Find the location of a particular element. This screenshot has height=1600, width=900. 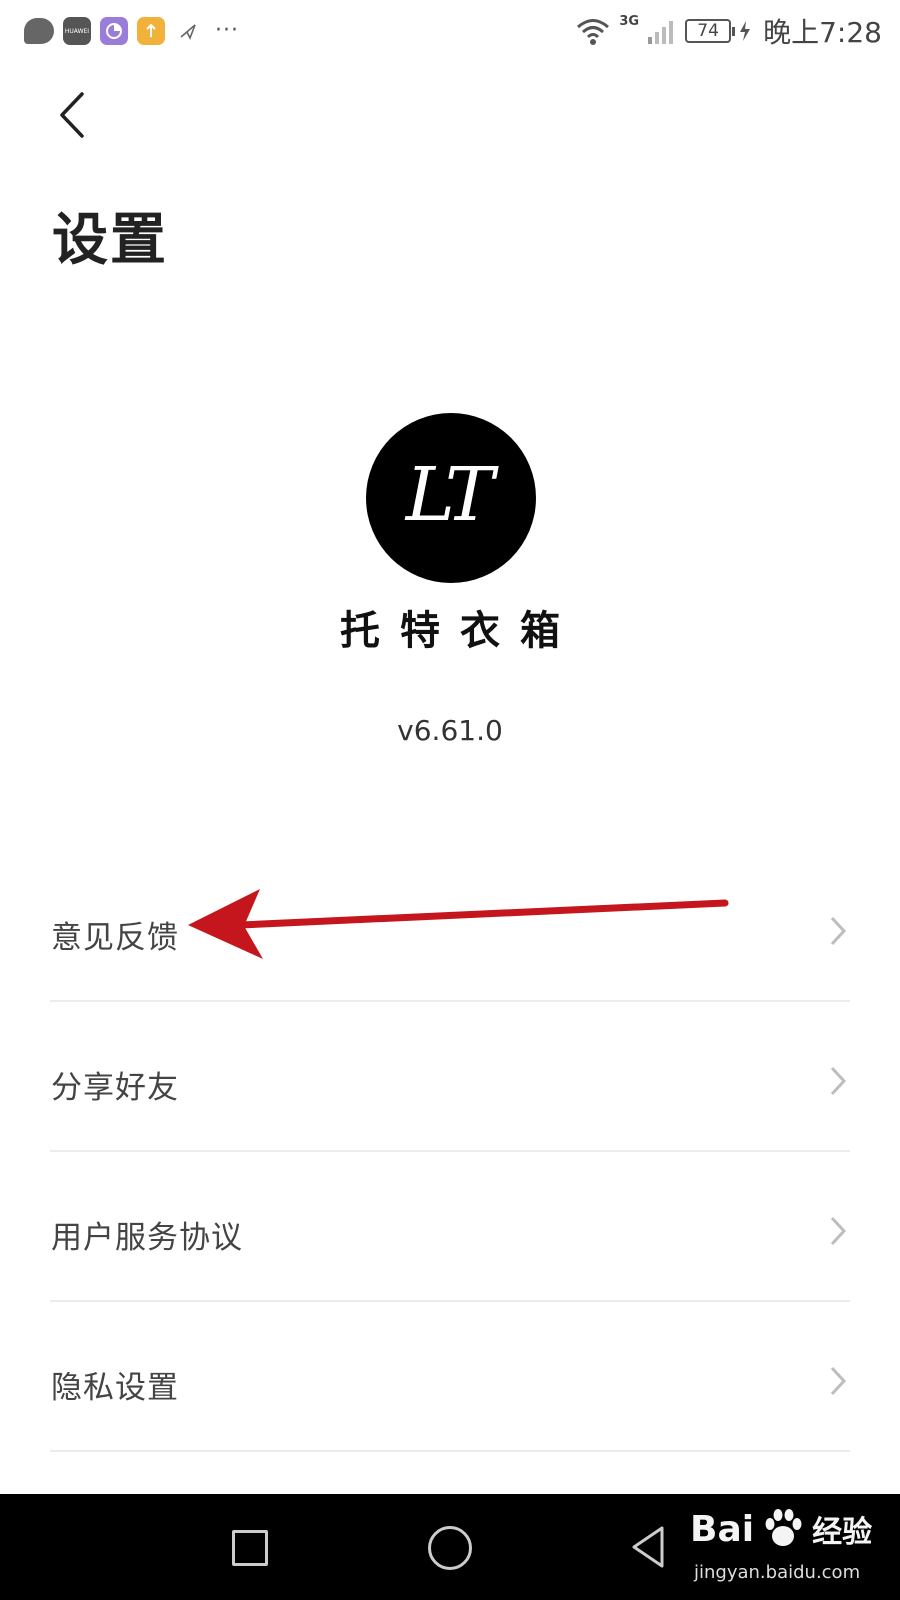

back-button is located at coordinates (75, 115).